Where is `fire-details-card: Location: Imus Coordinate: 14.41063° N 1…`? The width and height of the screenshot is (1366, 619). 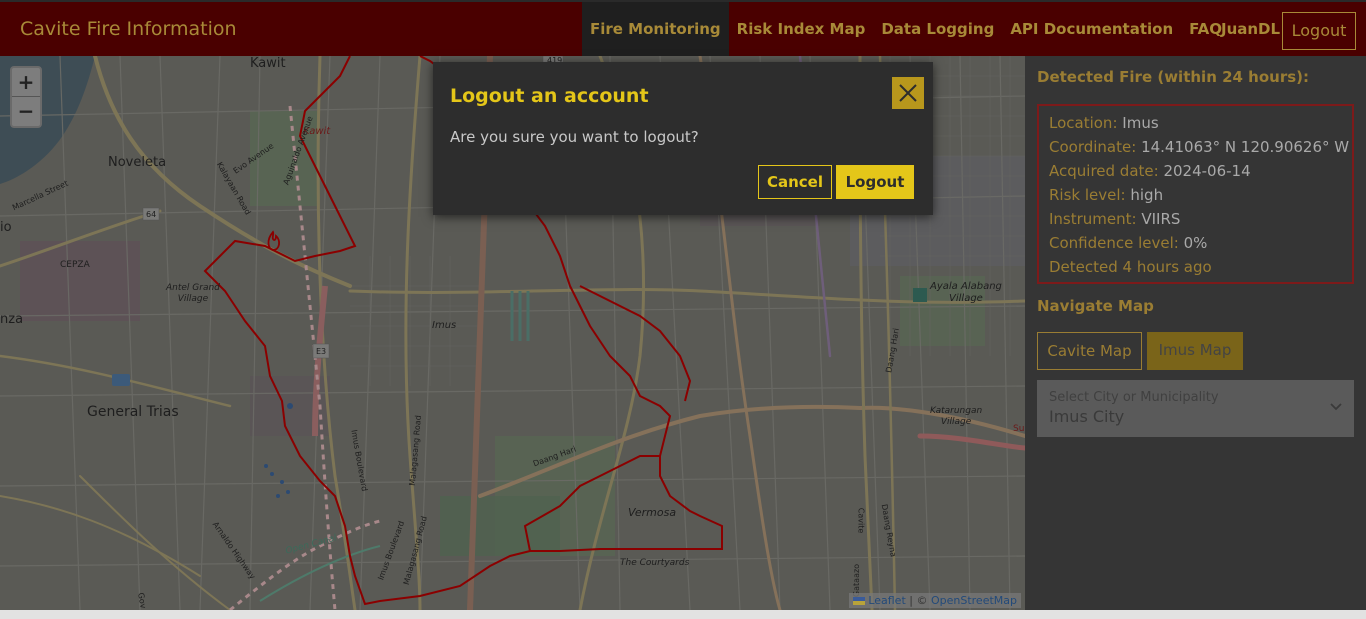
fire-details-card: Location: Imus Coordinate: 14.41063° N 1… is located at coordinates (1195, 194).